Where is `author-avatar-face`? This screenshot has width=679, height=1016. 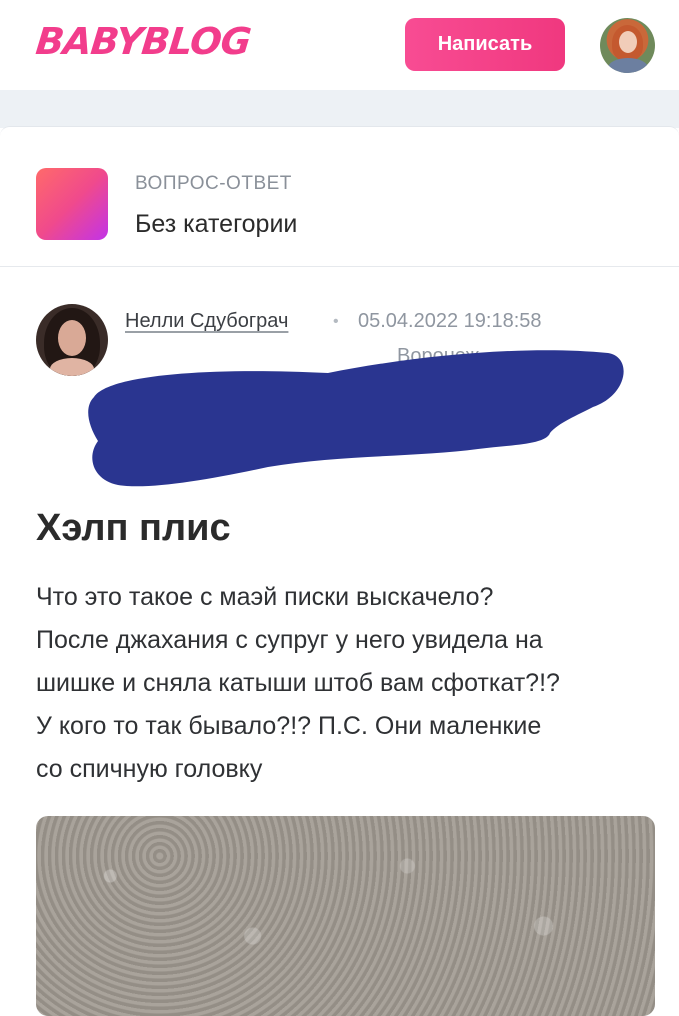 author-avatar-face is located at coordinates (72, 338).